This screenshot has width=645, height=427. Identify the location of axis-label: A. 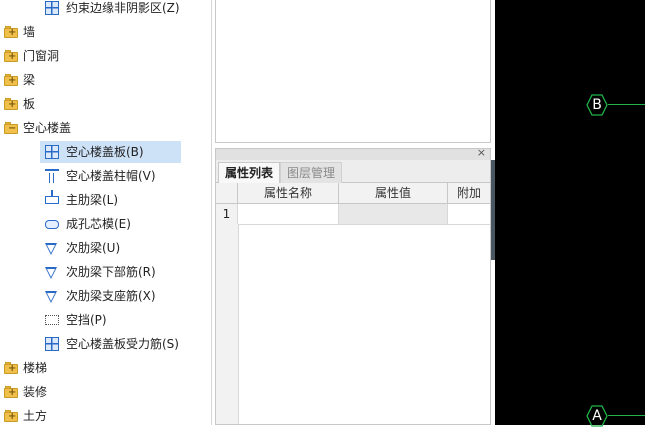
(597, 416).